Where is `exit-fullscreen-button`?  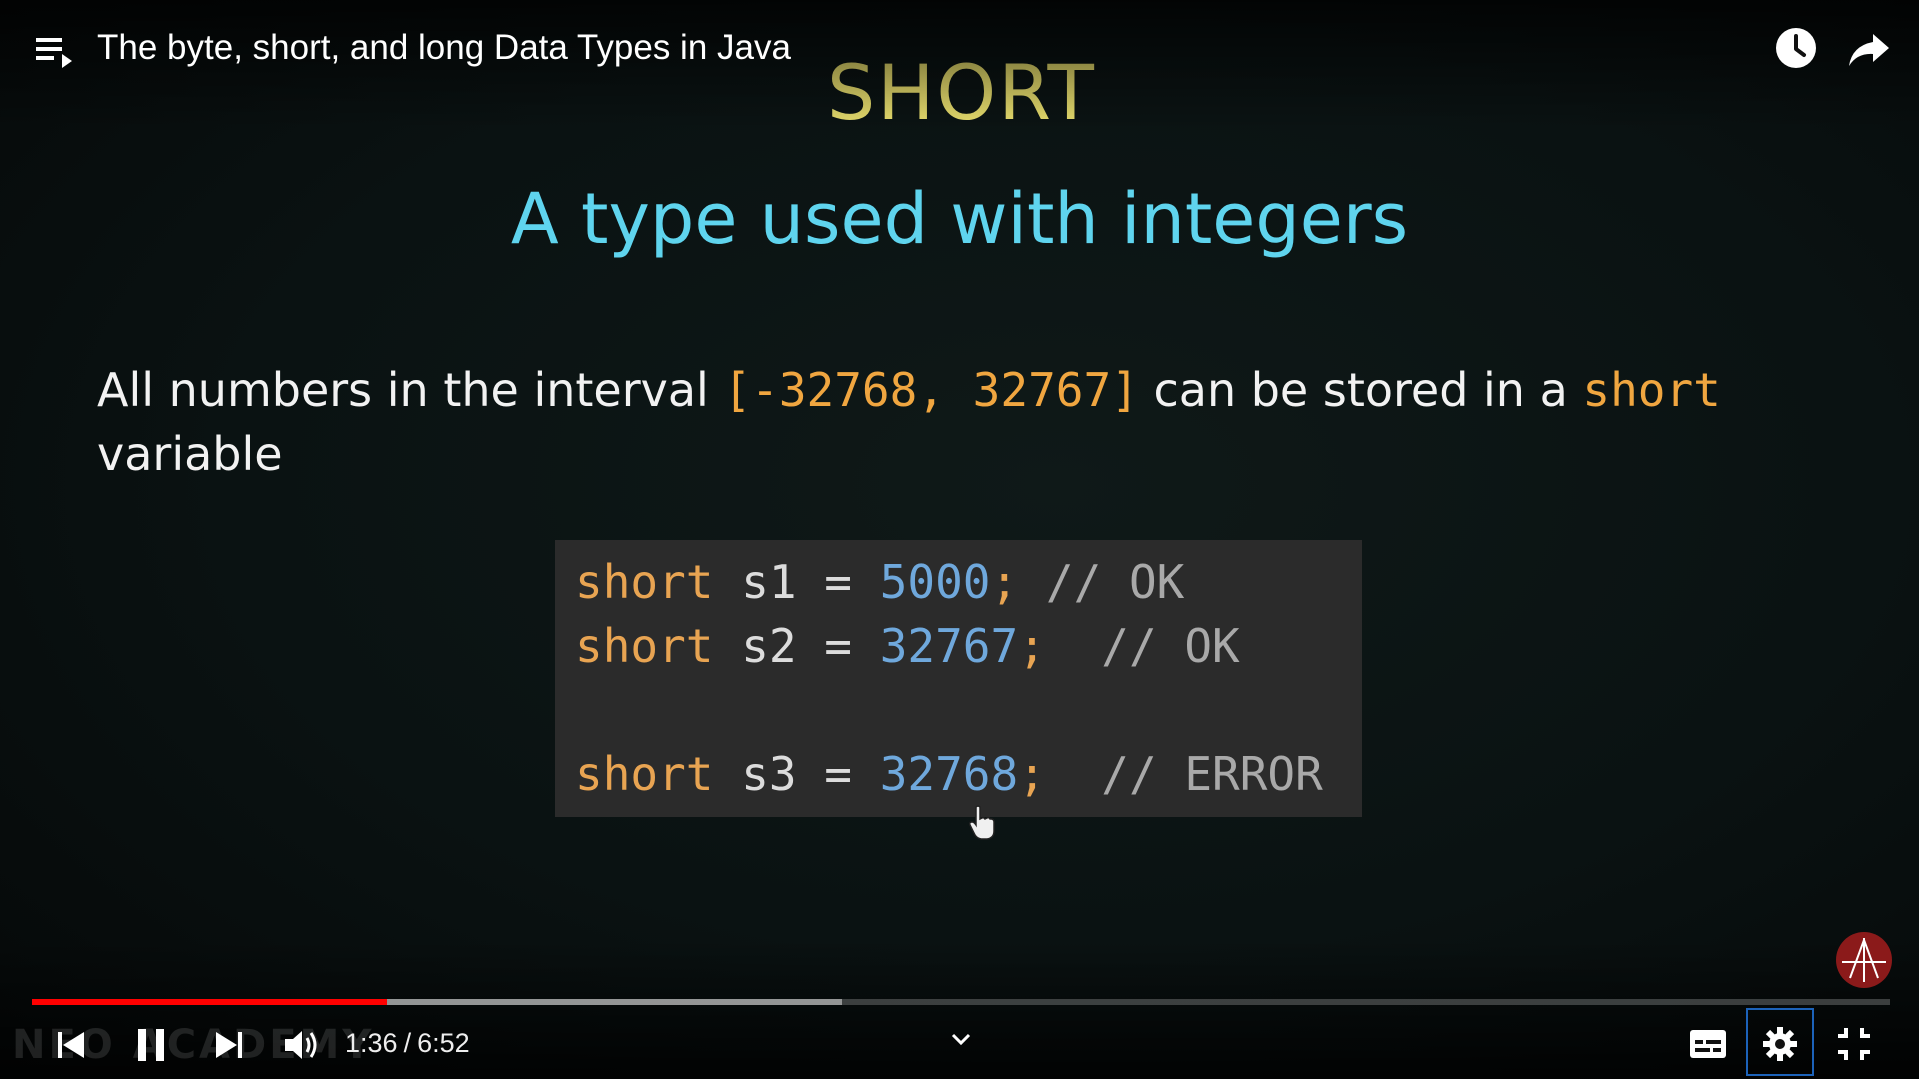 exit-fullscreen-button is located at coordinates (1854, 1044).